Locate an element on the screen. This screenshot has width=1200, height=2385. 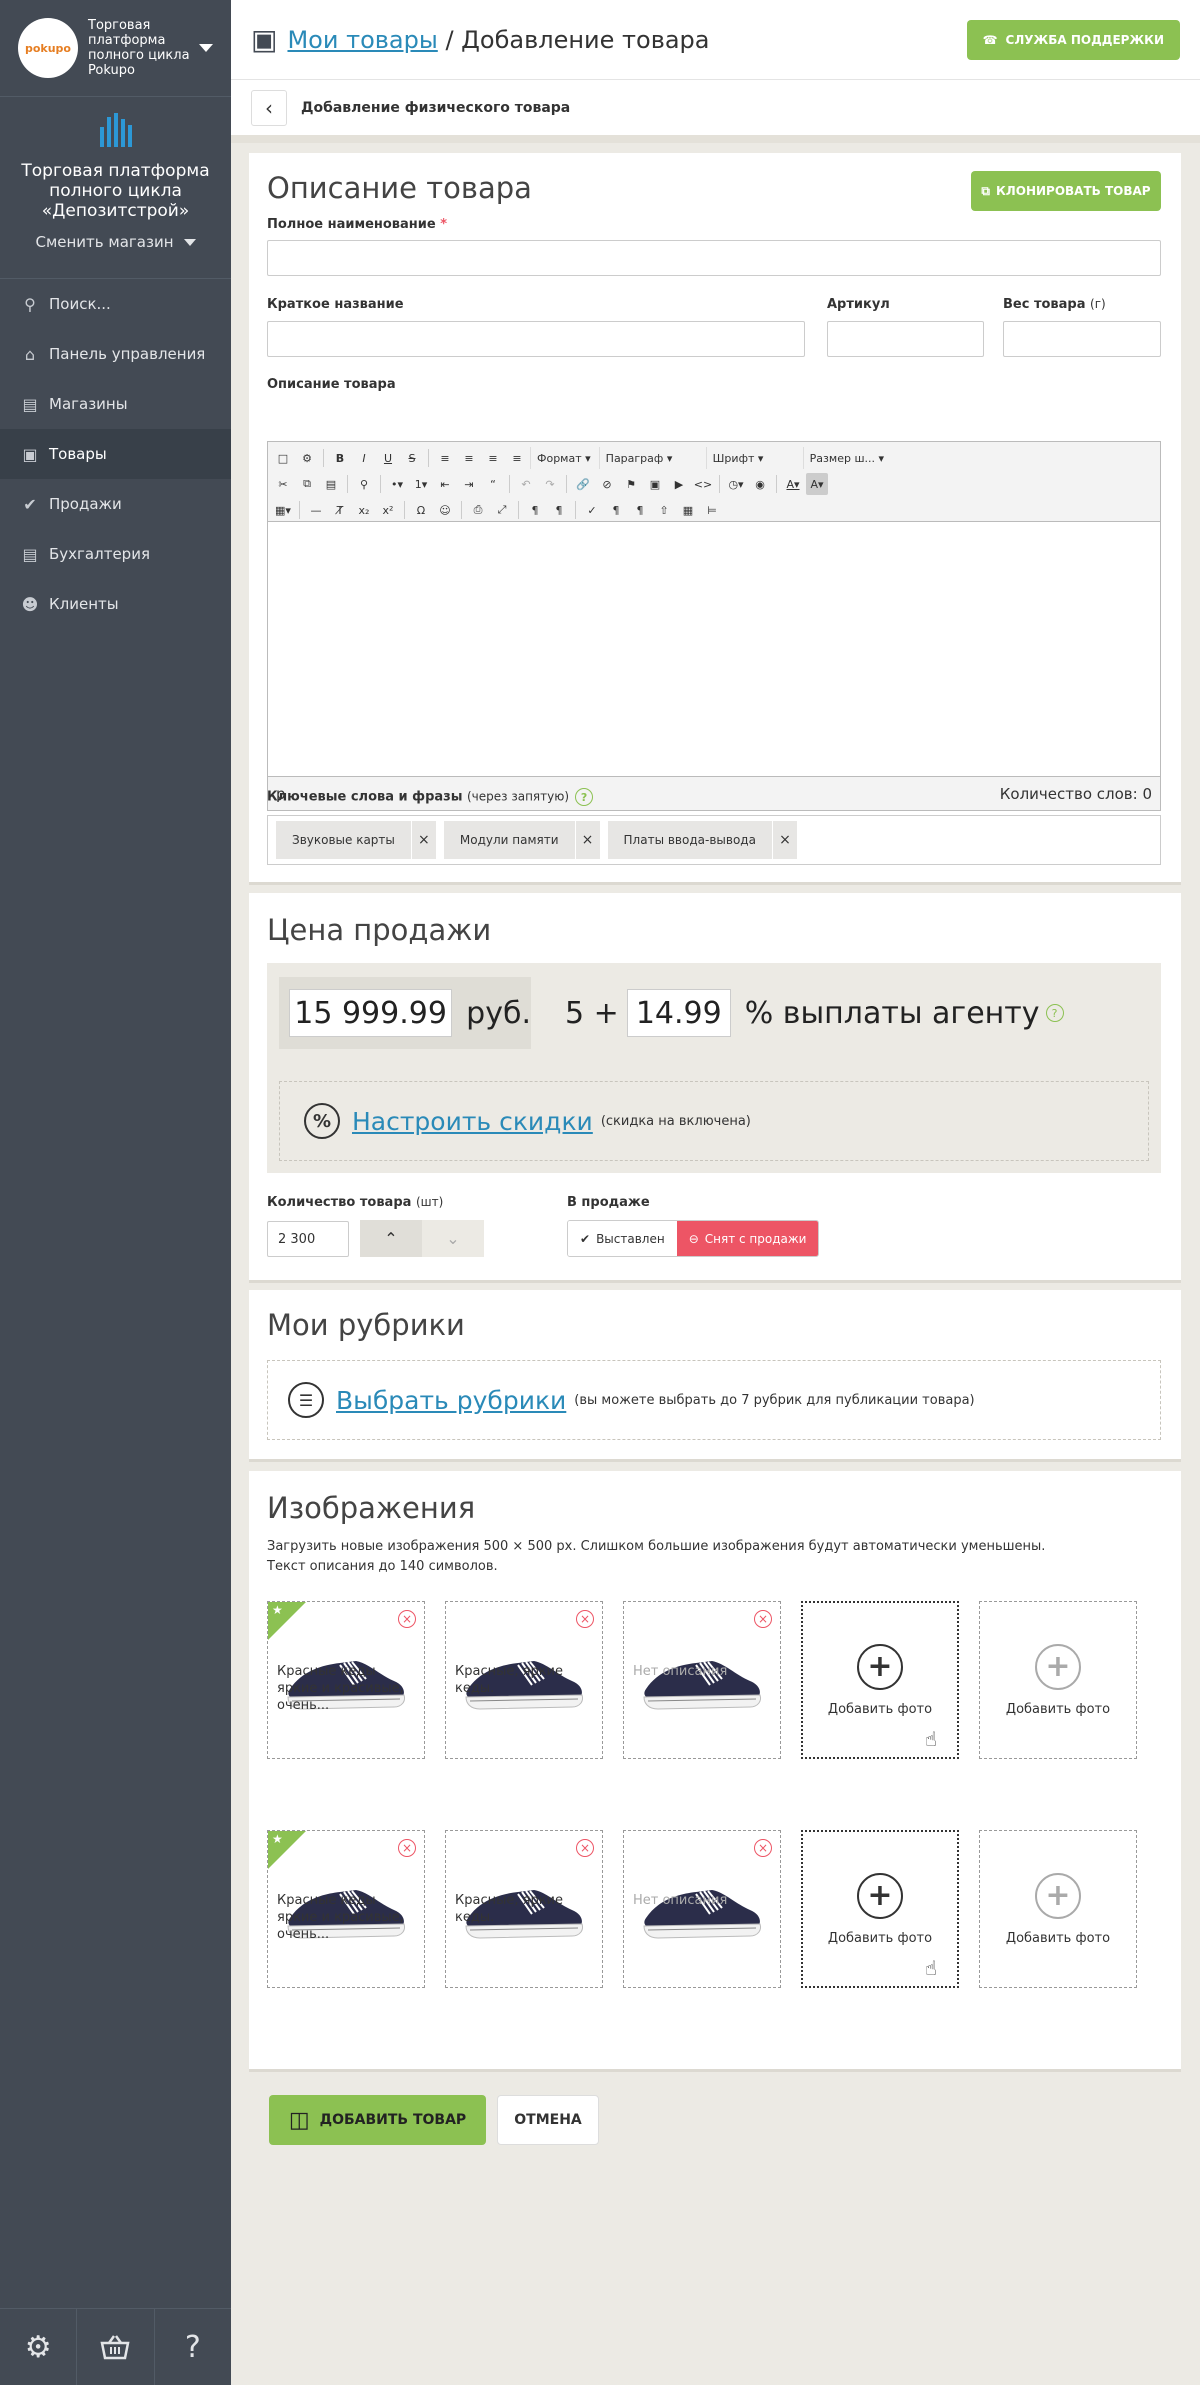
redo-icon: ↷ is located at coordinates (550, 484).